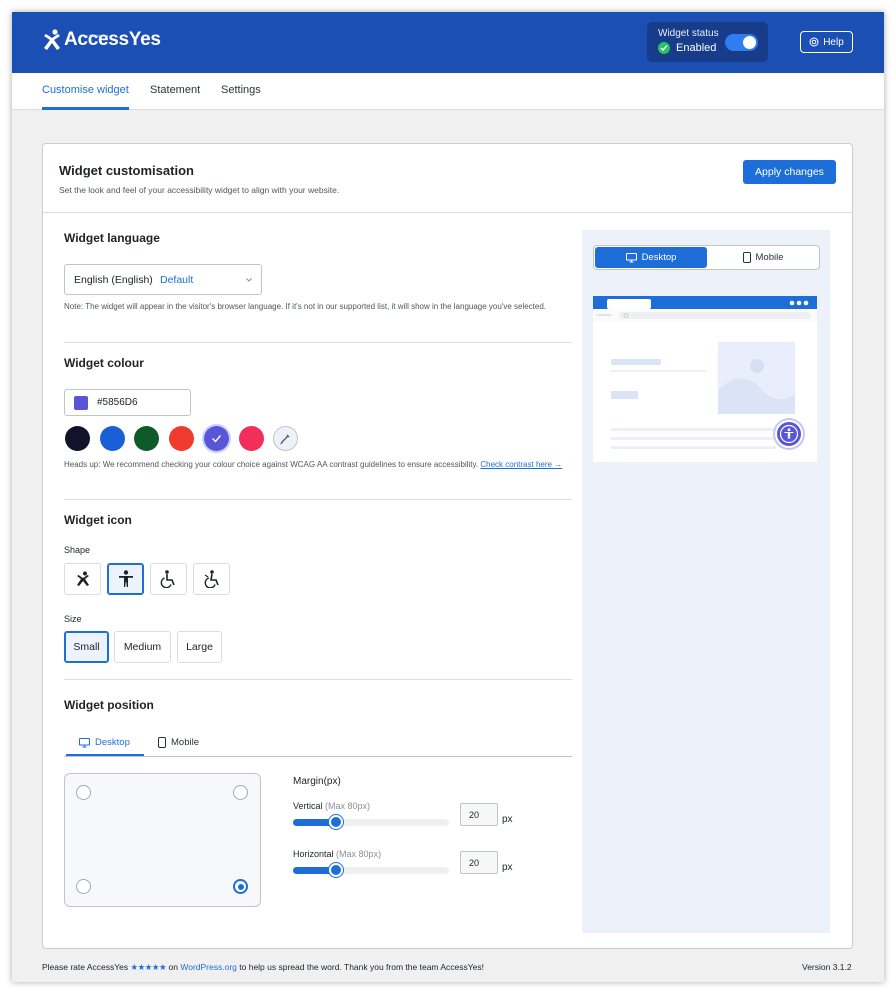 Image resolution: width=896 pixels, height=994 pixels. What do you see at coordinates (146, 438) in the screenshot?
I see `swatch-green` at bounding box center [146, 438].